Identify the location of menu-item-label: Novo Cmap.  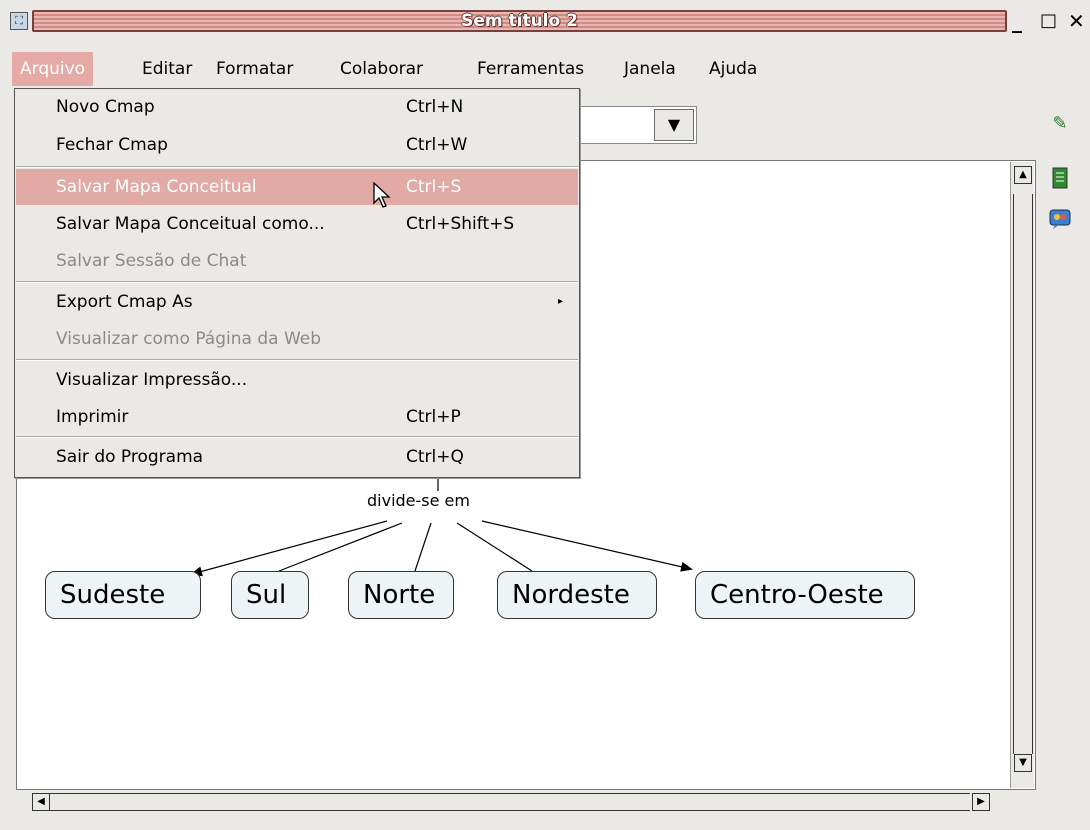
(105, 107).